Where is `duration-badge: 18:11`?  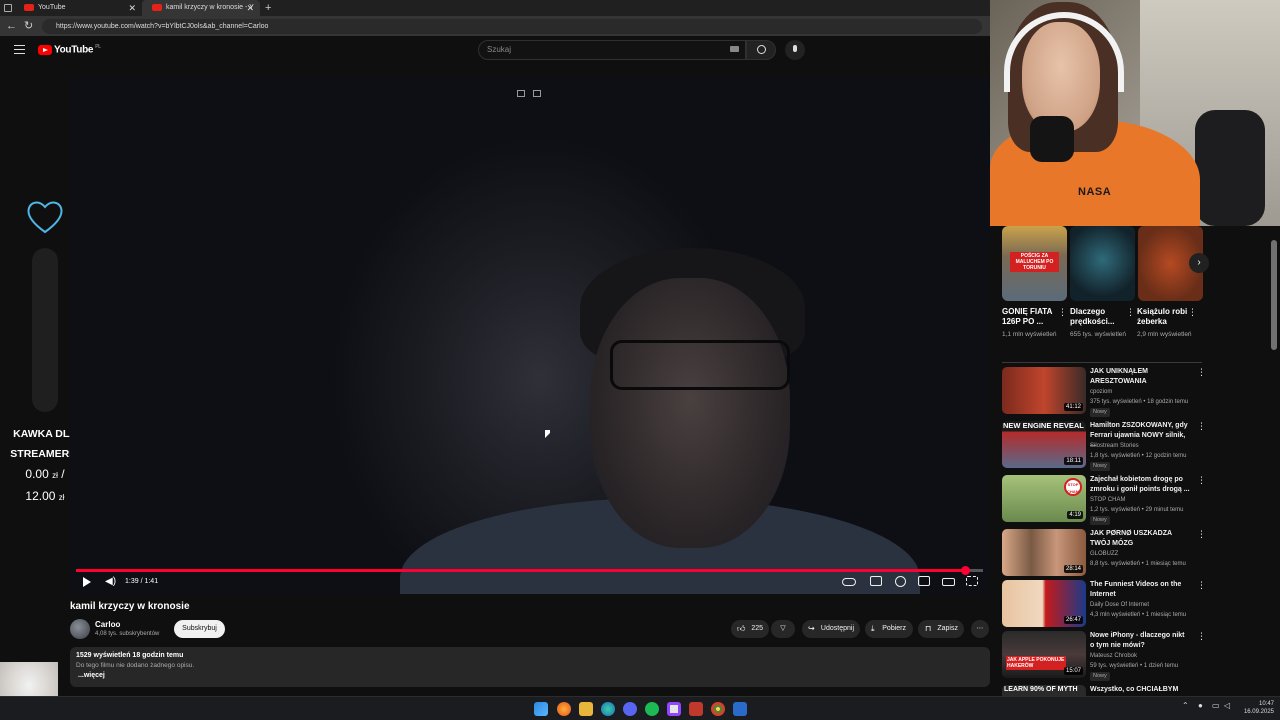 duration-badge: 18:11 is located at coordinates (1073, 461).